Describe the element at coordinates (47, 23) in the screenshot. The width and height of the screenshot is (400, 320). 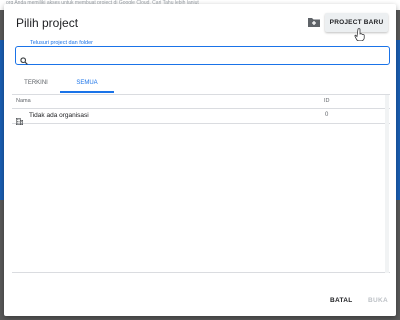
I see `dialog-title: Pilih project` at that location.